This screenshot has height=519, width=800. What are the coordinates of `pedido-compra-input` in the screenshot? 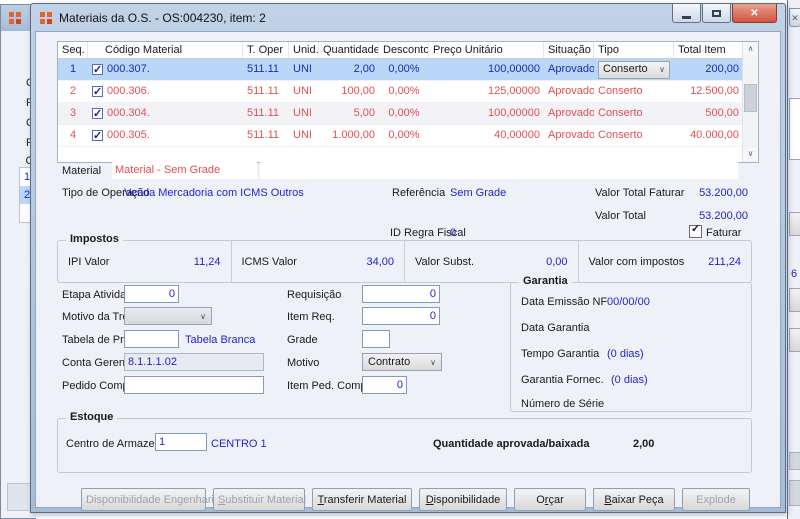 It's located at (194, 385).